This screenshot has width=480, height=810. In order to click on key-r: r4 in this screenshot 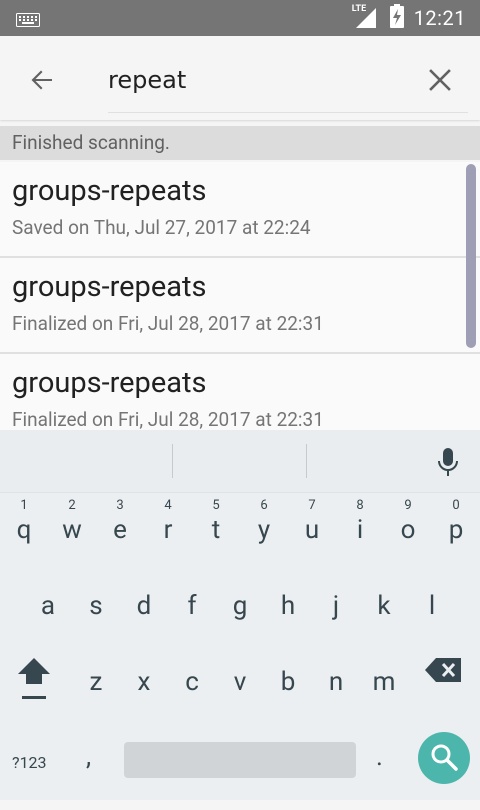, I will do `click(168, 530)`.